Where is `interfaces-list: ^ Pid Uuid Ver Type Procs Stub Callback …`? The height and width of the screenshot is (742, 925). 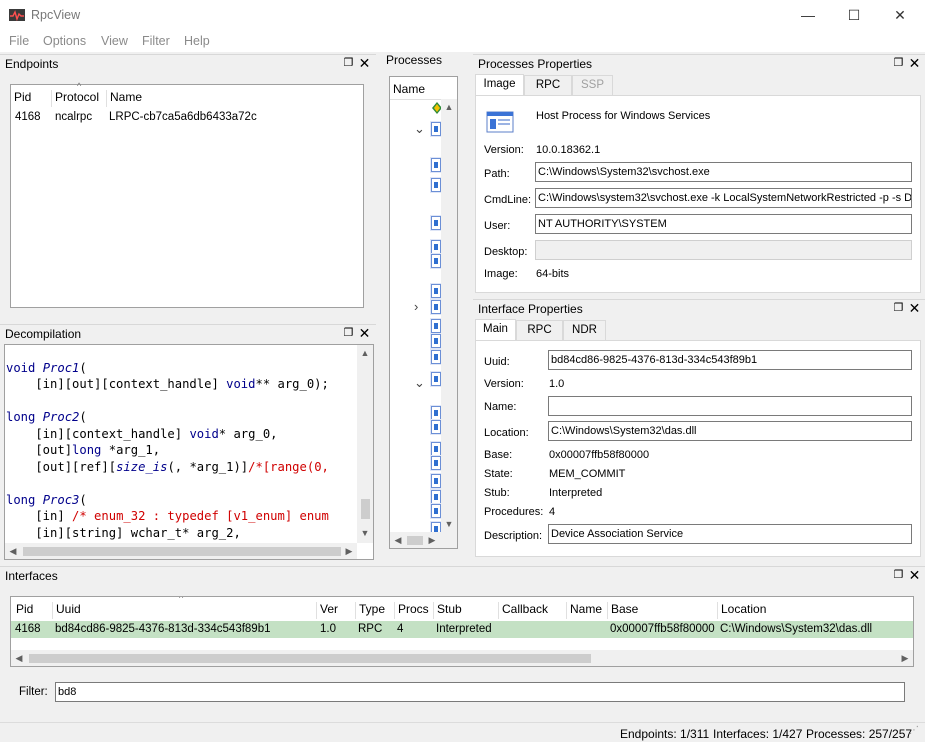 interfaces-list: ^ Pid Uuid Ver Type Procs Stub Callback … is located at coordinates (462, 631).